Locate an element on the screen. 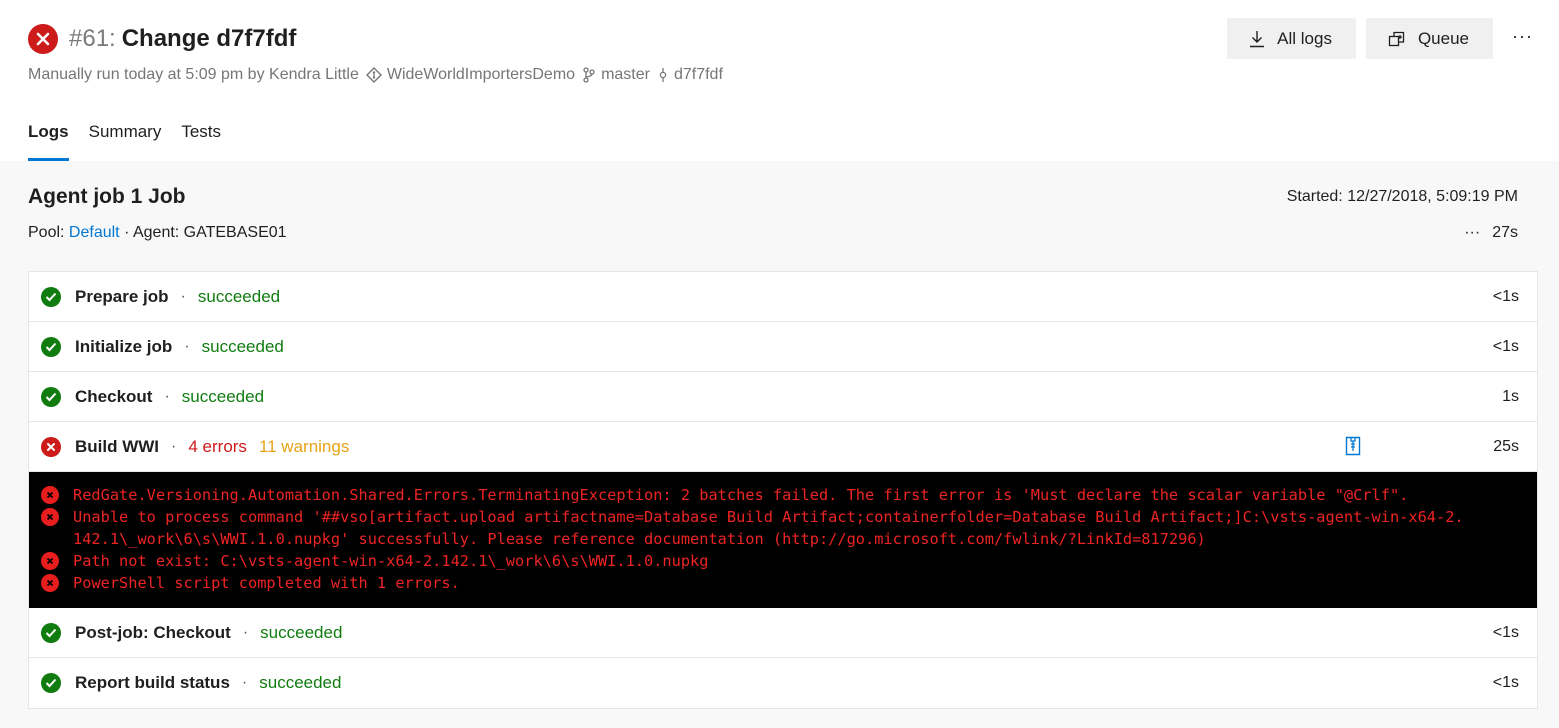 The height and width of the screenshot is (728, 1559). repo-icon is located at coordinates (373, 75).